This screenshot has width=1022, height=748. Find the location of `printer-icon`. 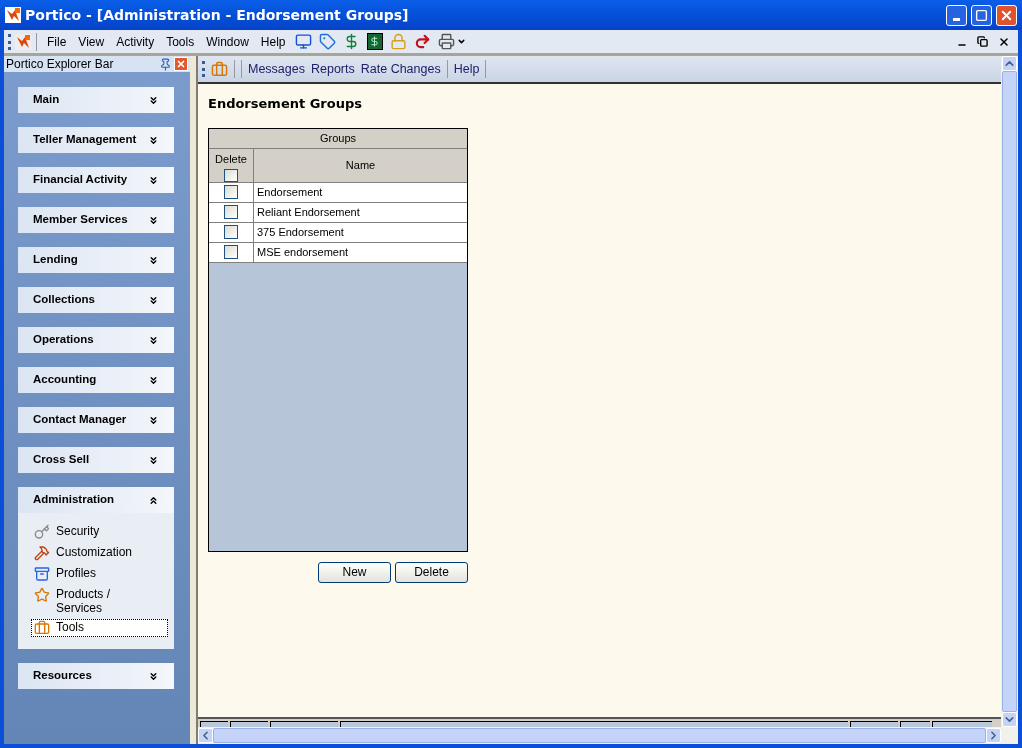

printer-icon is located at coordinates (446, 41).